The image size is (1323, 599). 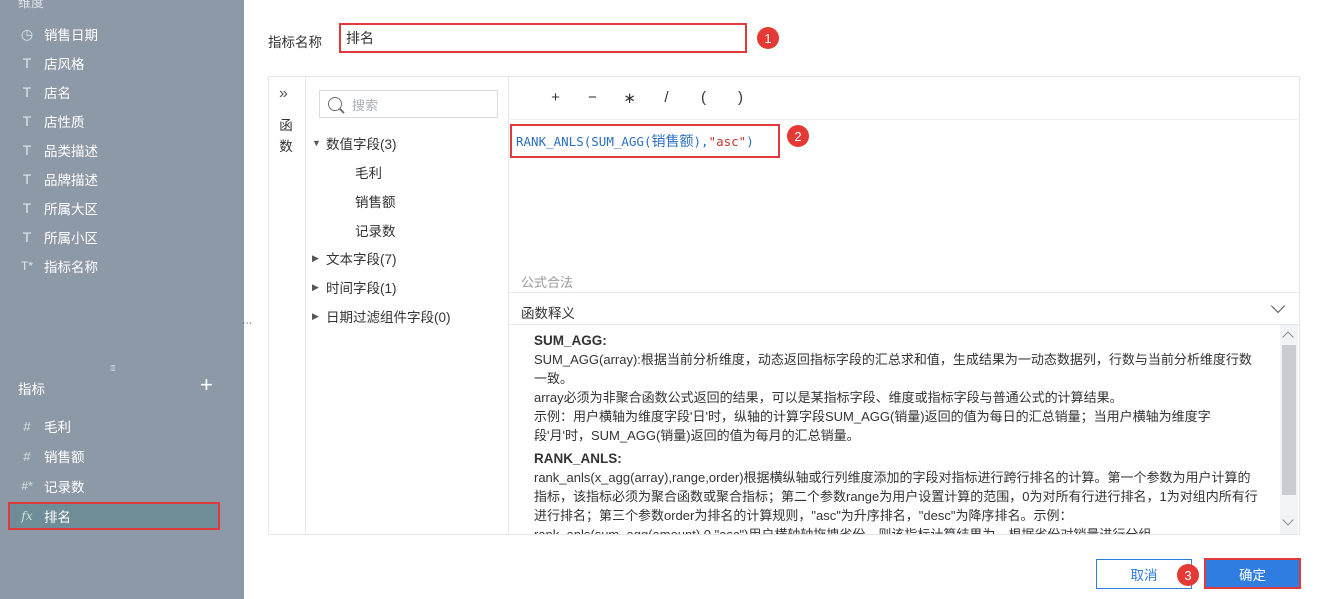 What do you see at coordinates (548, 313) in the screenshot?
I see `function-explanation-title: 函数释义` at bounding box center [548, 313].